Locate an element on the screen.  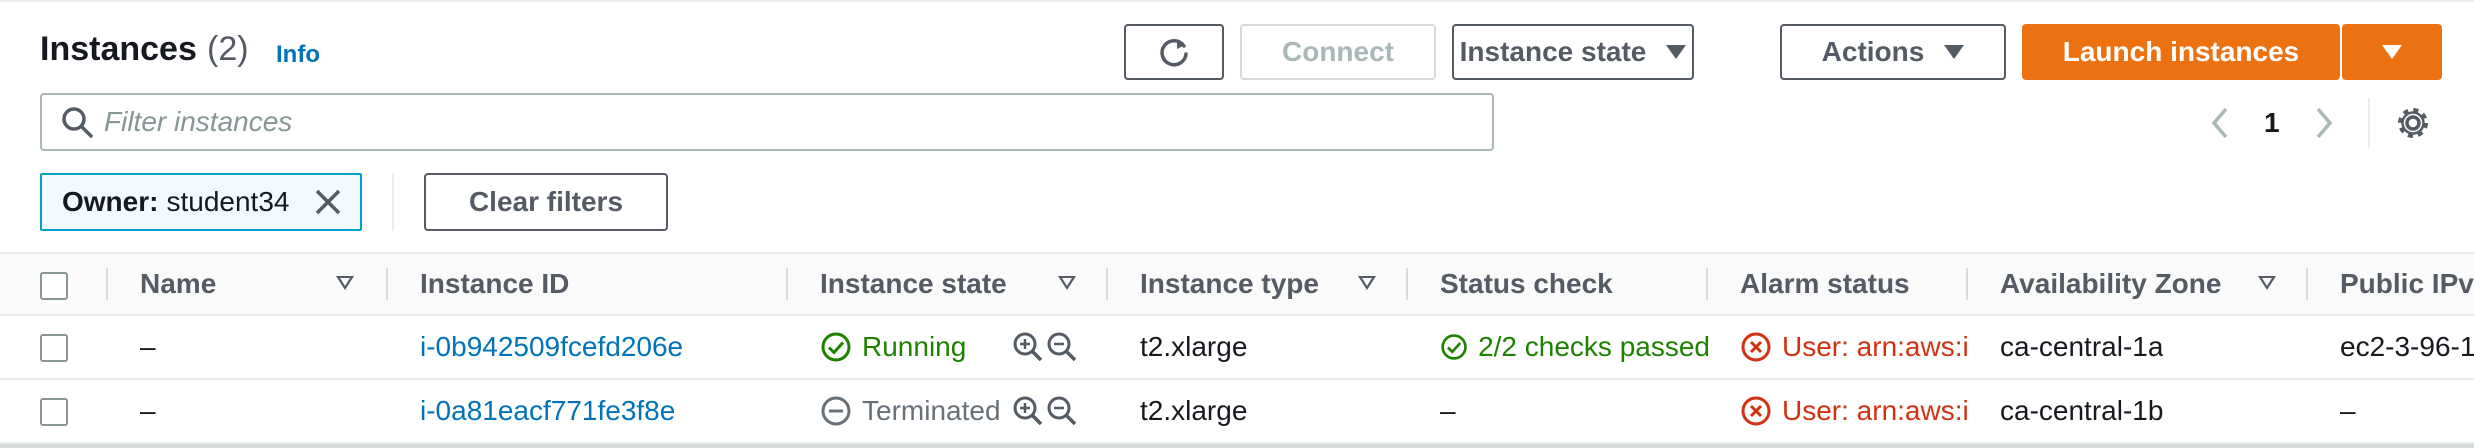
instance-state-label: Instance state is located at coordinates (1553, 51).